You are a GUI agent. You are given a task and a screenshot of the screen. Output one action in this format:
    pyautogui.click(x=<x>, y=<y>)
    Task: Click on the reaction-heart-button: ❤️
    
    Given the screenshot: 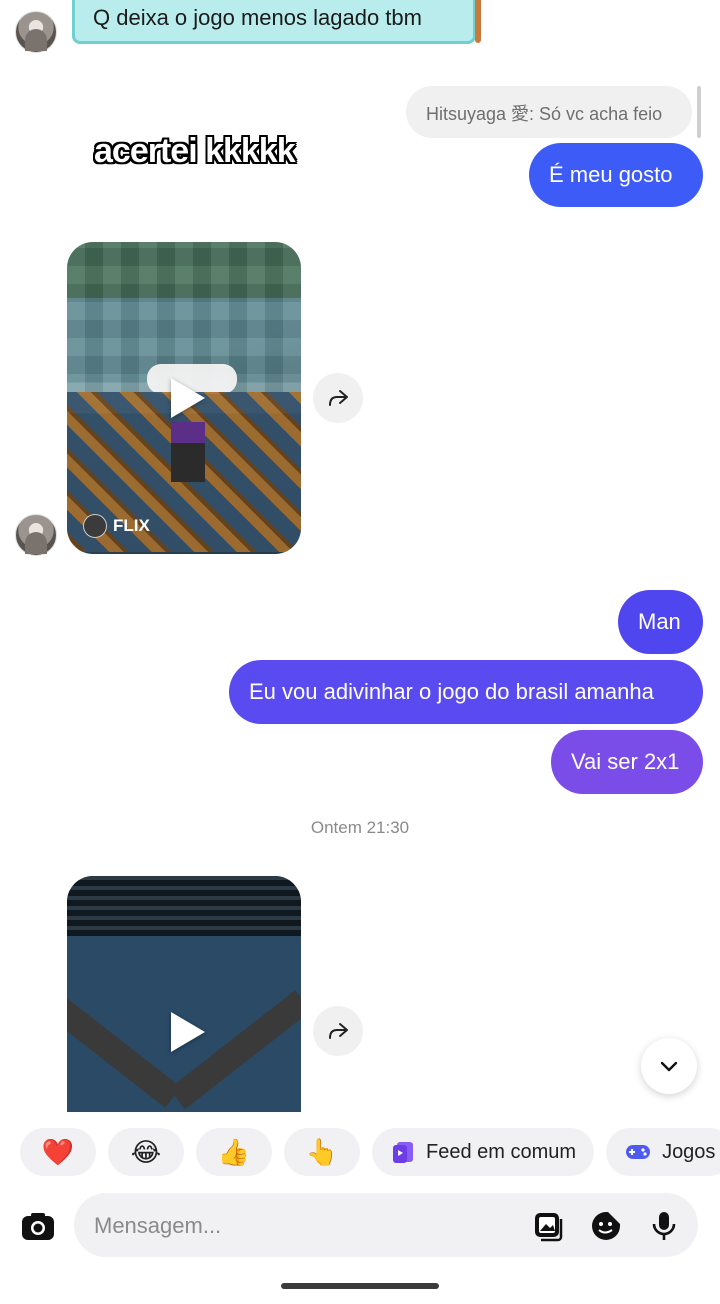 What is the action you would take?
    pyautogui.click(x=58, y=1152)
    